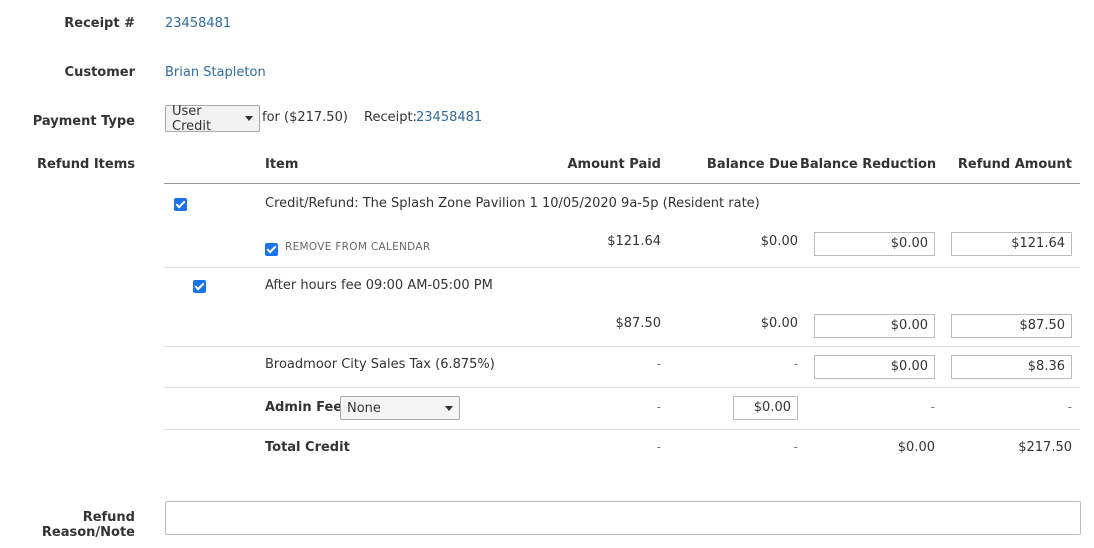  What do you see at coordinates (99, 72) in the screenshot?
I see `customer-label: Customer` at bounding box center [99, 72].